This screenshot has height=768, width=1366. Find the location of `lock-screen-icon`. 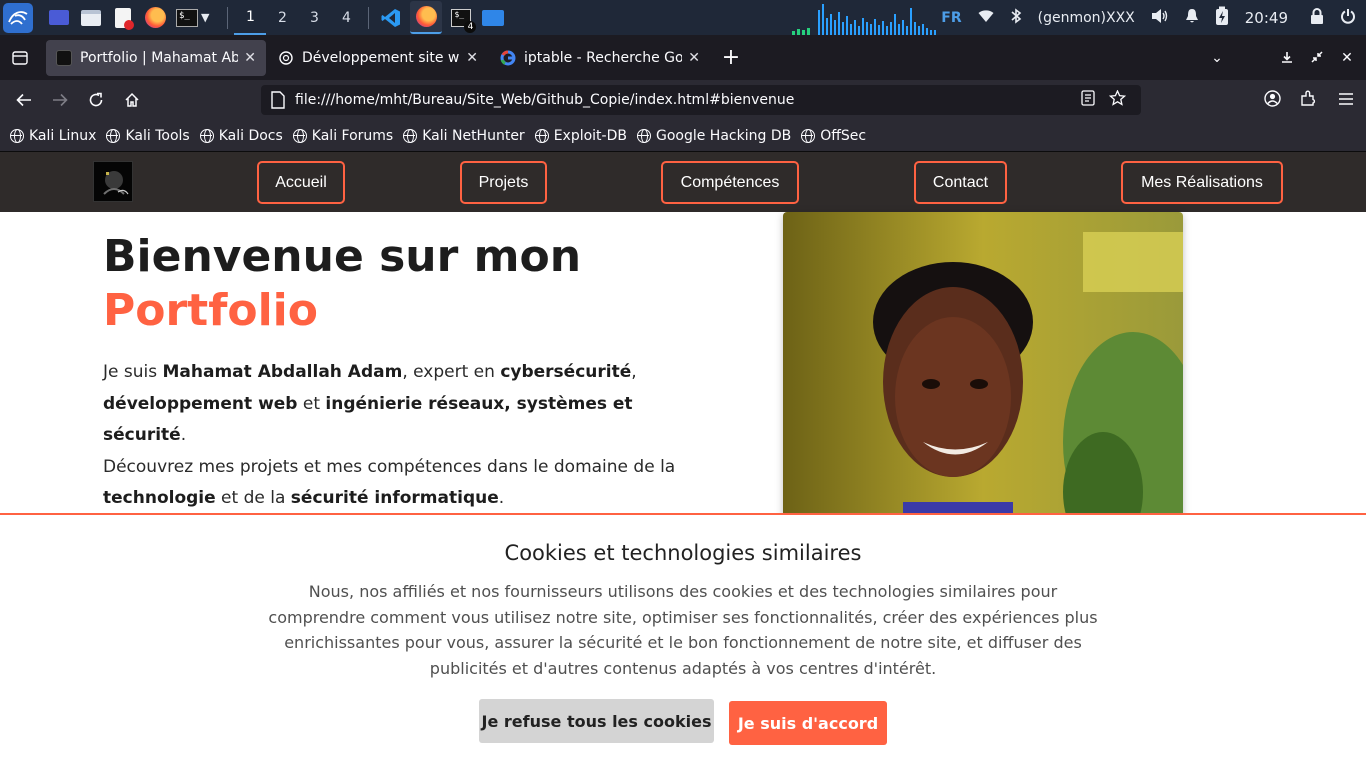

lock-screen-icon is located at coordinates (1317, 17).